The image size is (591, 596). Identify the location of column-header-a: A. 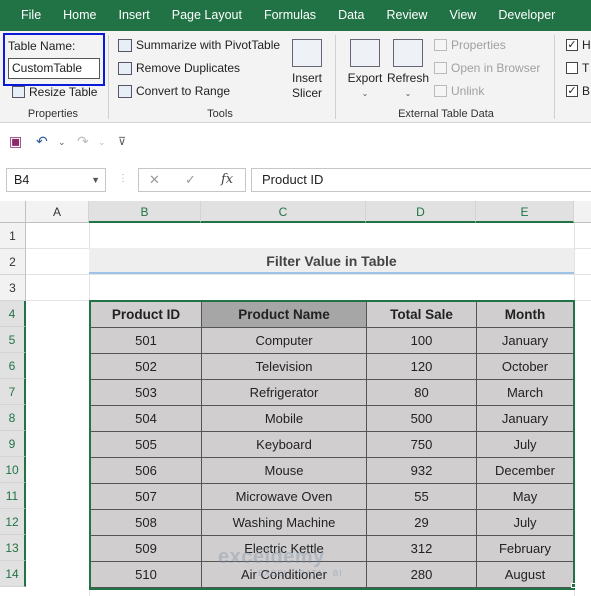
(57, 212).